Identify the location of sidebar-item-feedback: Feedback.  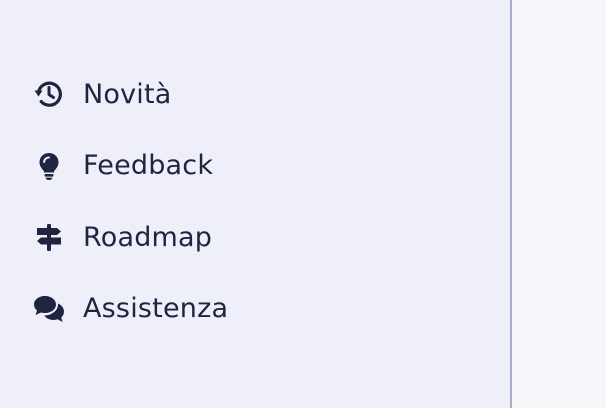
(130, 166).